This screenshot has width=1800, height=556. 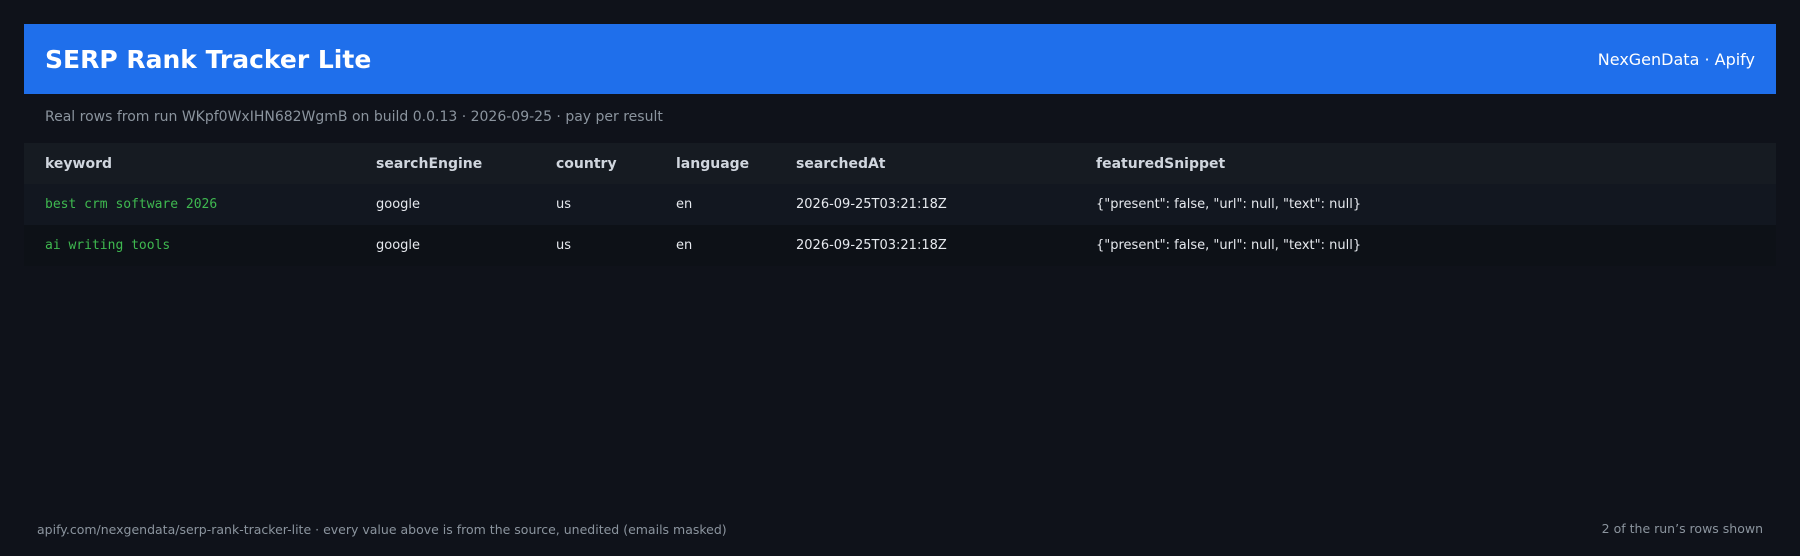 I want to click on rows-shown-count: 2 of the run’s rows shown, so click(x=1682, y=528).